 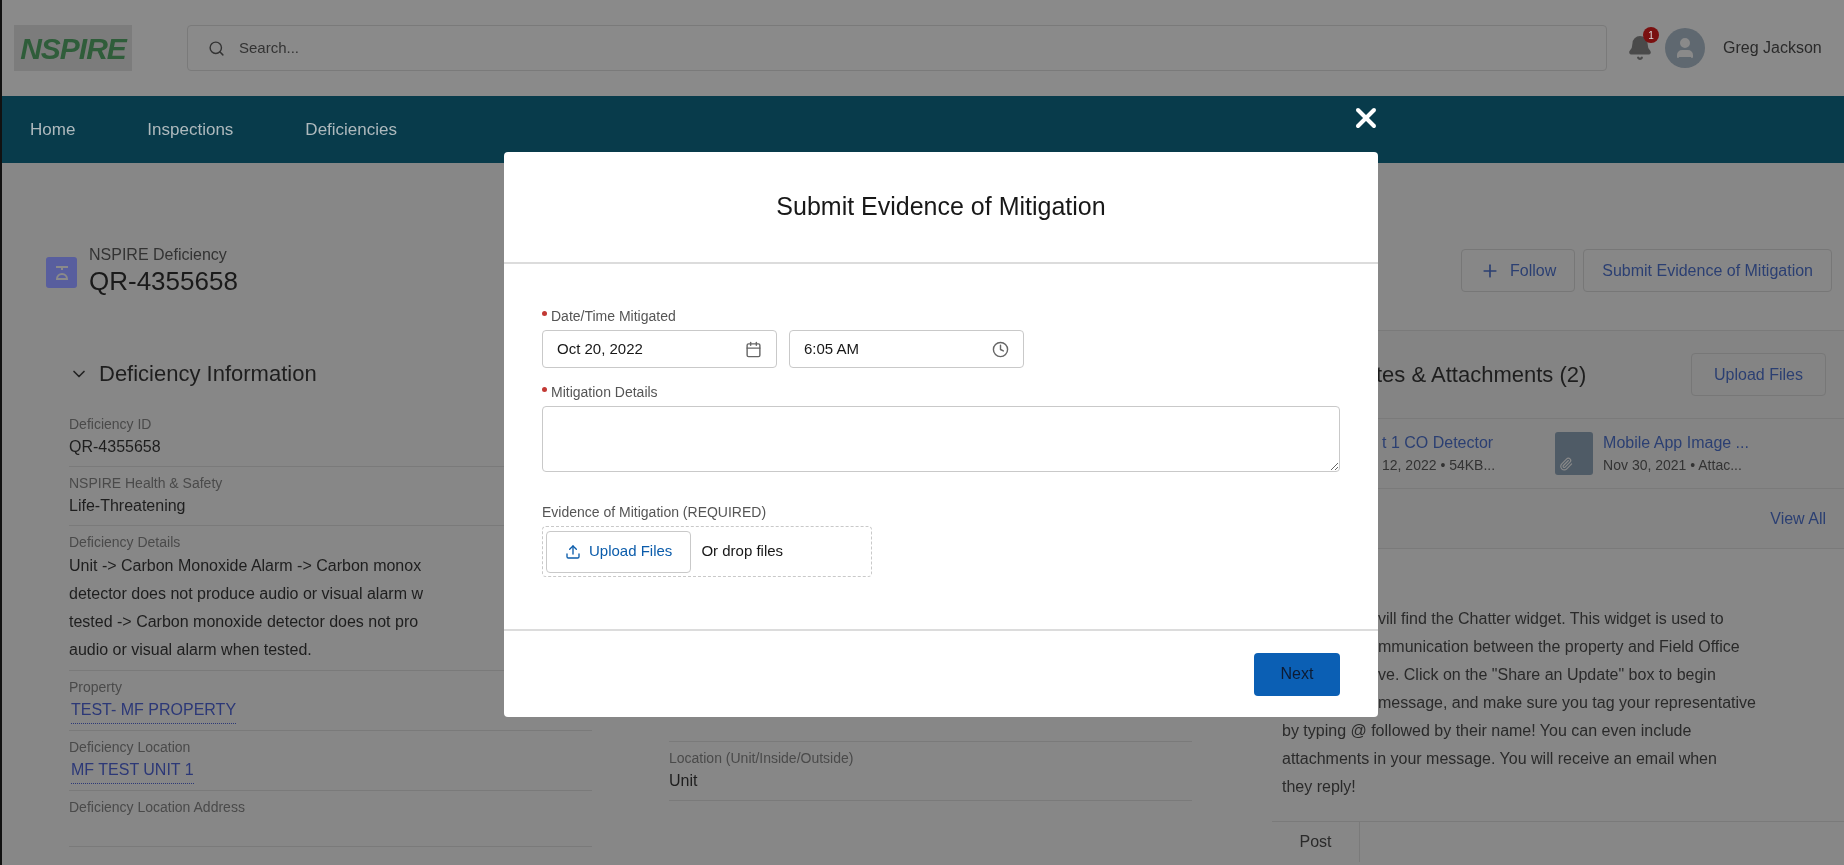 I want to click on user-name: Greg Jackson, so click(x=1772, y=48).